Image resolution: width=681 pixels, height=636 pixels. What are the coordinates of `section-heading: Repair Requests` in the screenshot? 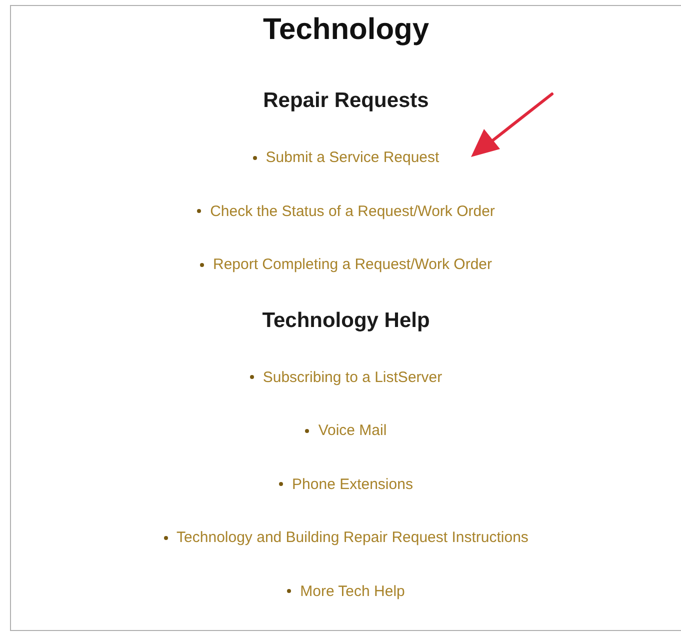 It's located at (346, 101).